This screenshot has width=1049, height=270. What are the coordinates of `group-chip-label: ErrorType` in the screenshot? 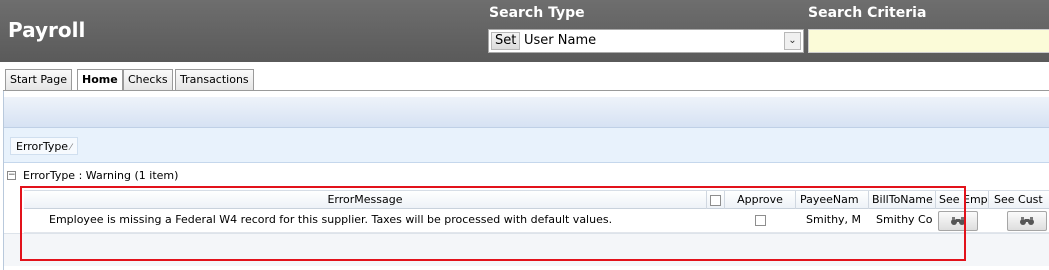 It's located at (42, 146).